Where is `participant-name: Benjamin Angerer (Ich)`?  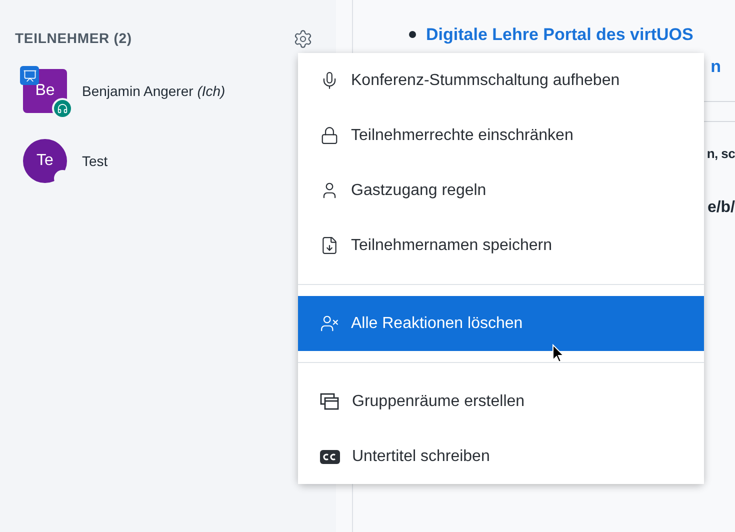
participant-name: Benjamin Angerer (Ich) is located at coordinates (154, 91).